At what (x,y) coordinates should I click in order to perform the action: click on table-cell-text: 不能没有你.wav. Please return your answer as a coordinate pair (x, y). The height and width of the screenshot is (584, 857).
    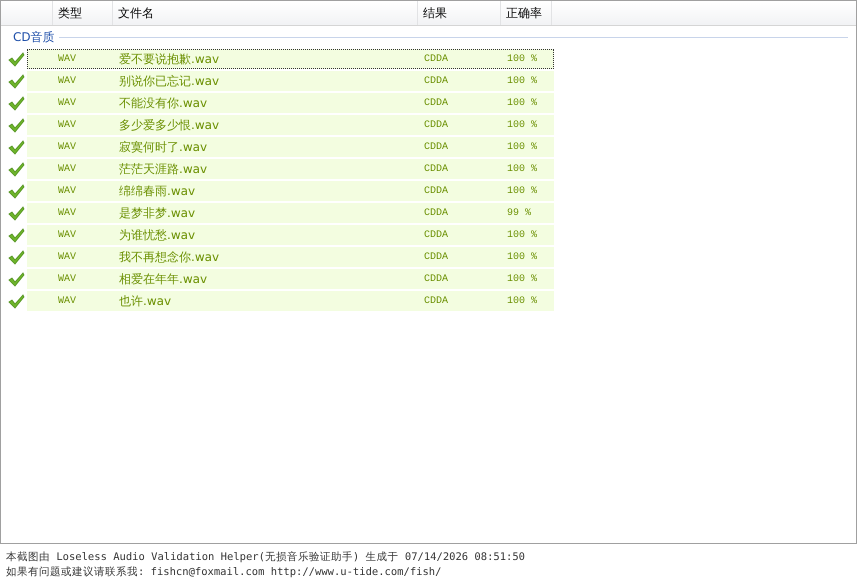
    Looking at the image, I should click on (163, 103).